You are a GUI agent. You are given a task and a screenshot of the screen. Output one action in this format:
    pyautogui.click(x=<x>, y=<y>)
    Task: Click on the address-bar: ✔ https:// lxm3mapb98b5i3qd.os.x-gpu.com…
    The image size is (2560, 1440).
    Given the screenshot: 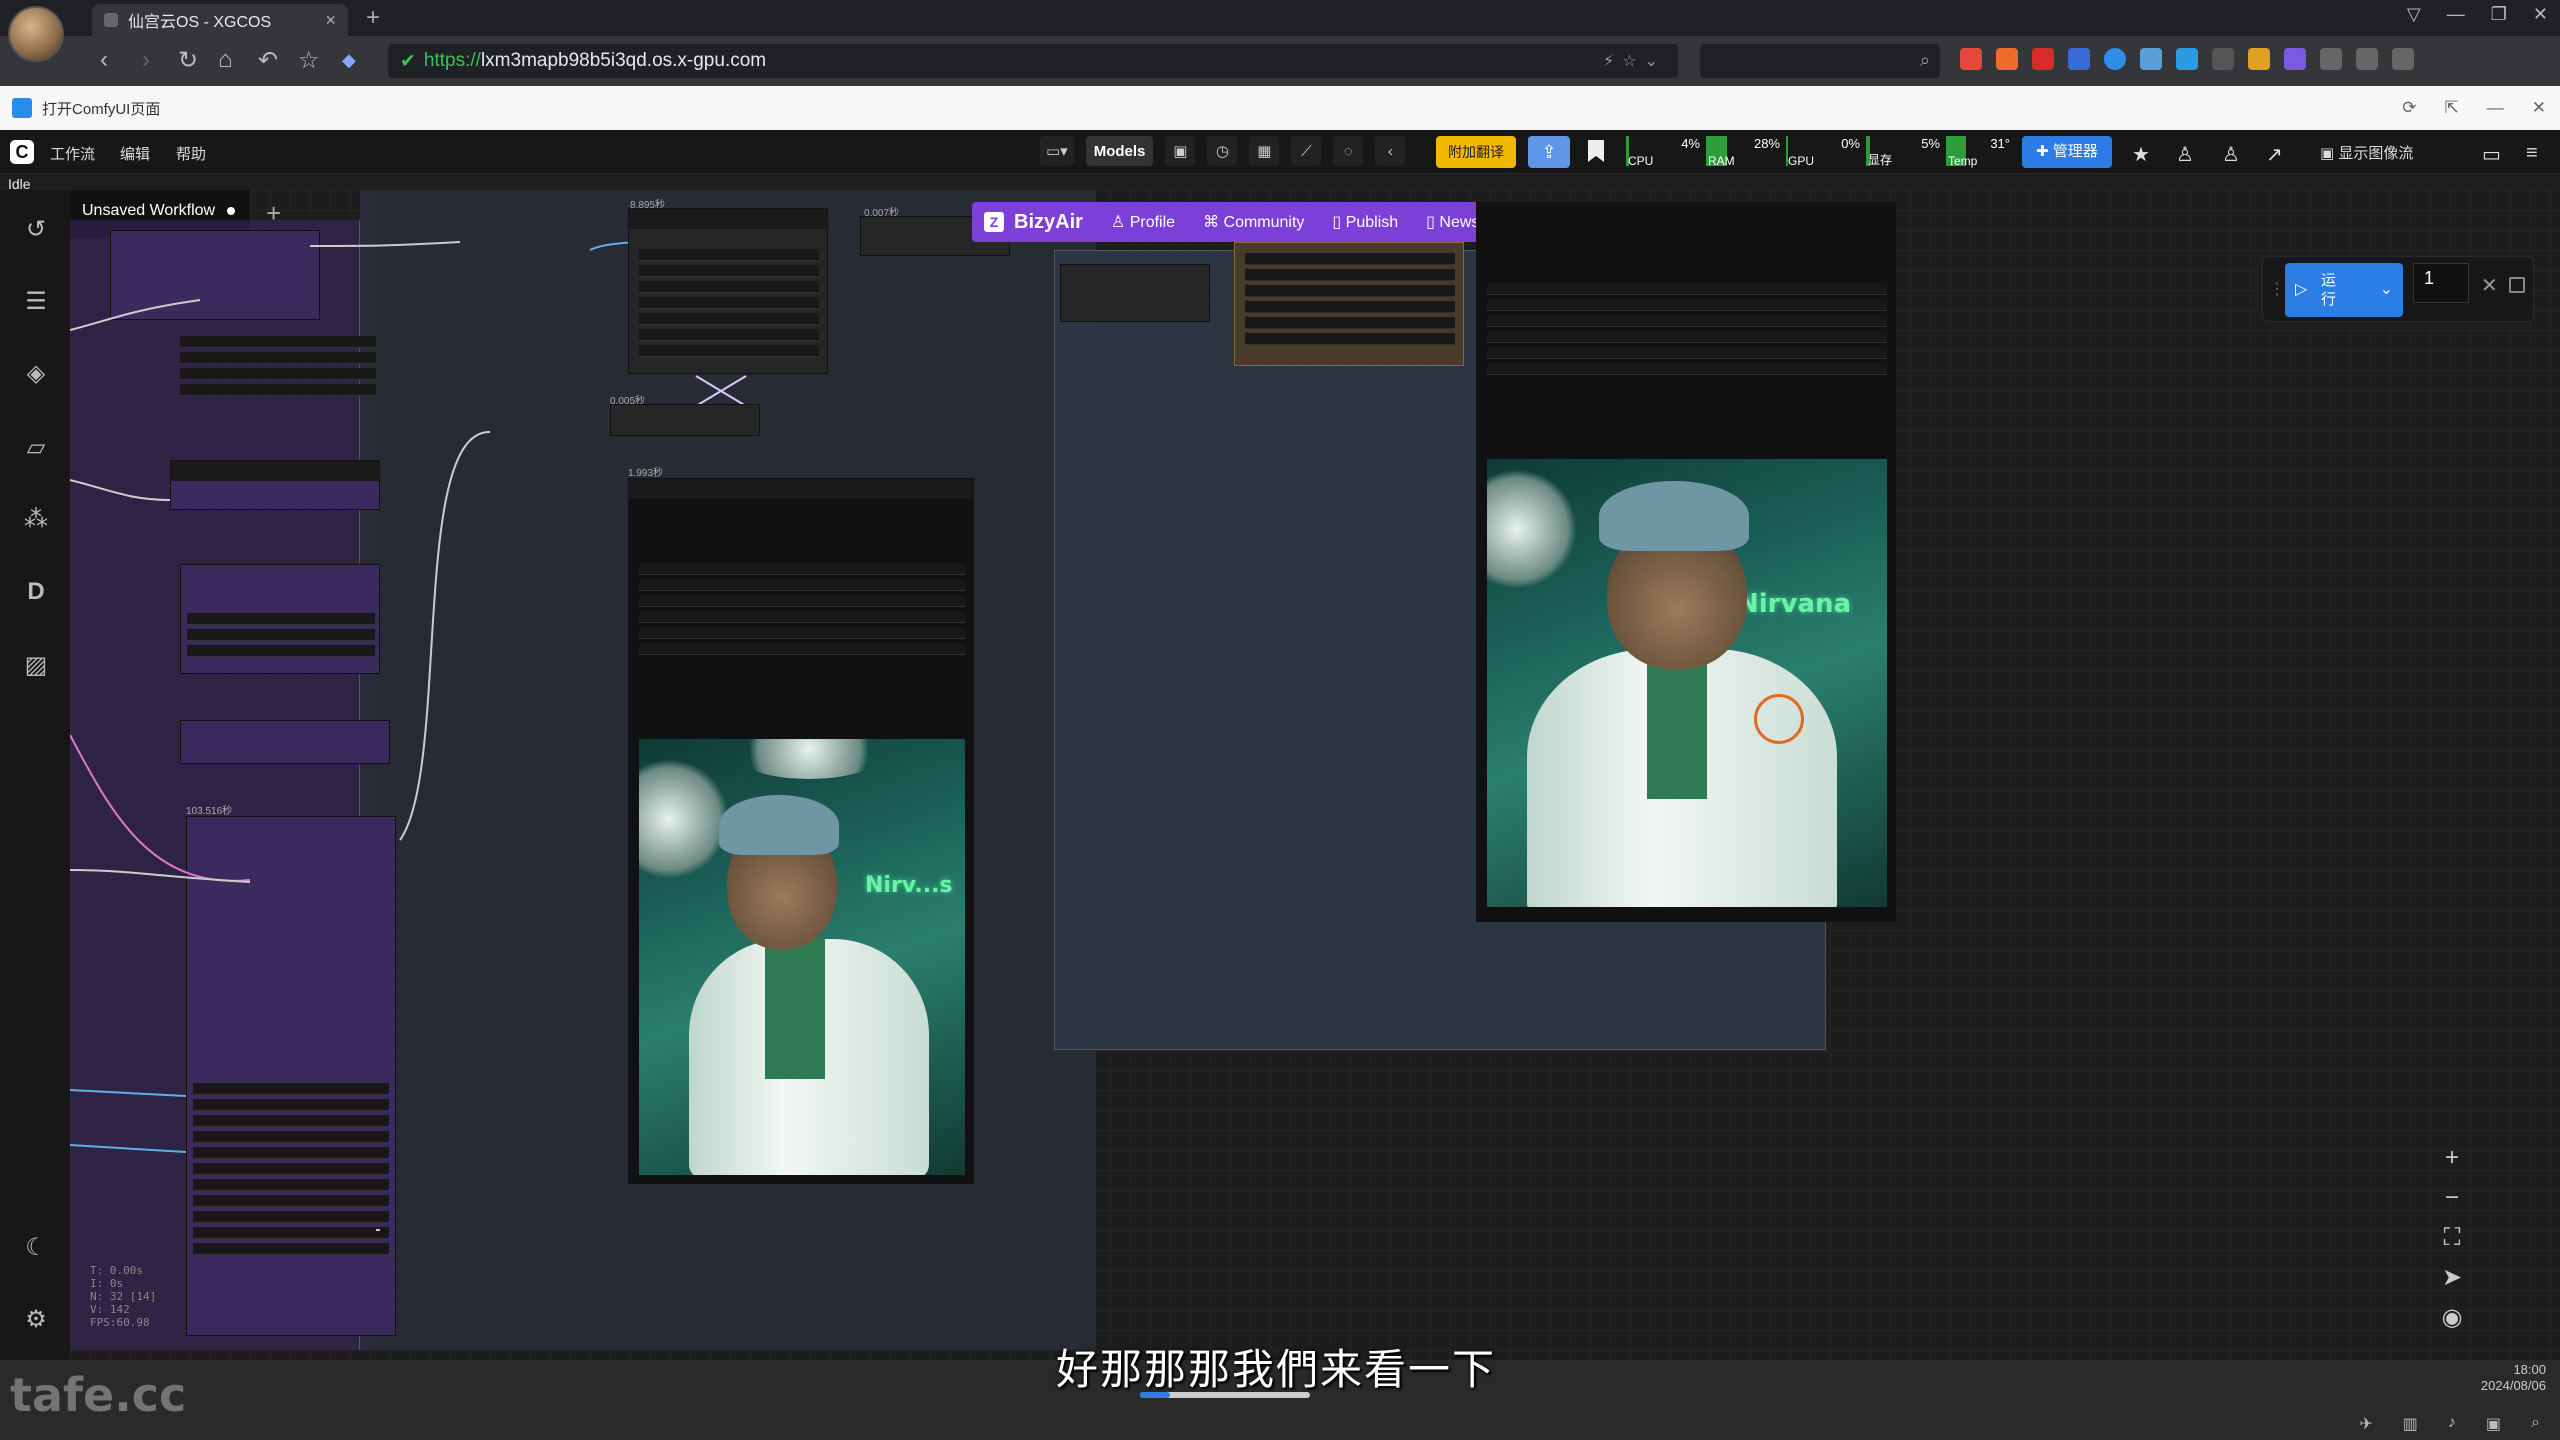 What is the action you would take?
    pyautogui.click(x=1033, y=61)
    